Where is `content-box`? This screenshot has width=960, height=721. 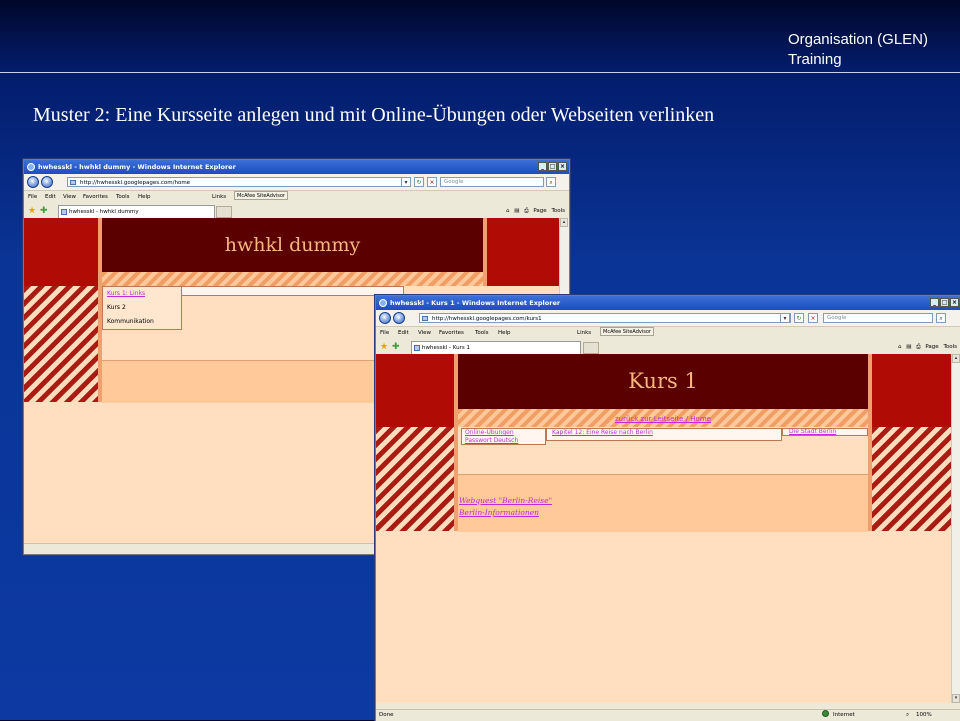 content-box is located at coordinates (293, 291).